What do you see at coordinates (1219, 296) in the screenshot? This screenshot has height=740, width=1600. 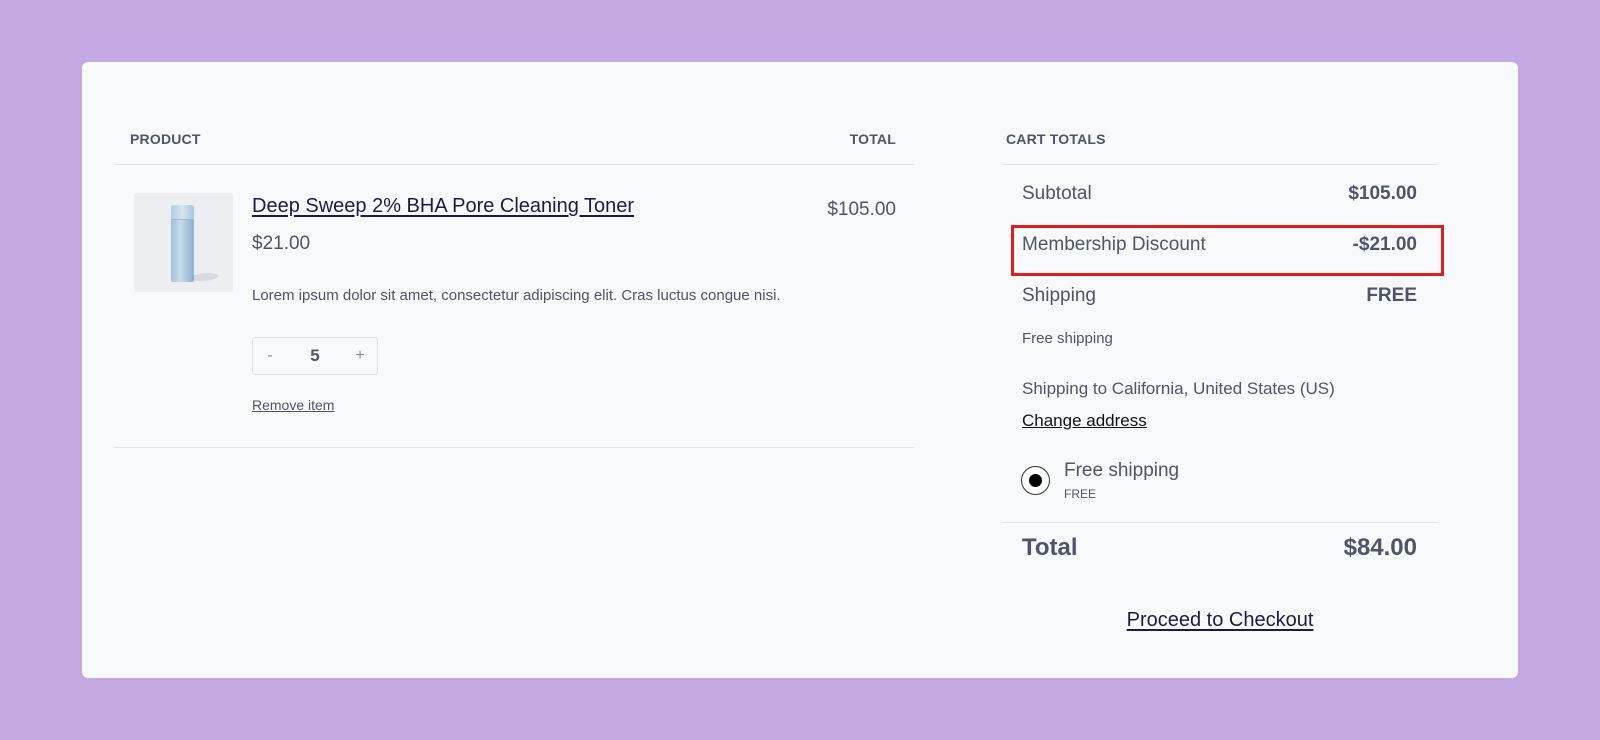 I see `shipping-row: Shipping FREE` at bounding box center [1219, 296].